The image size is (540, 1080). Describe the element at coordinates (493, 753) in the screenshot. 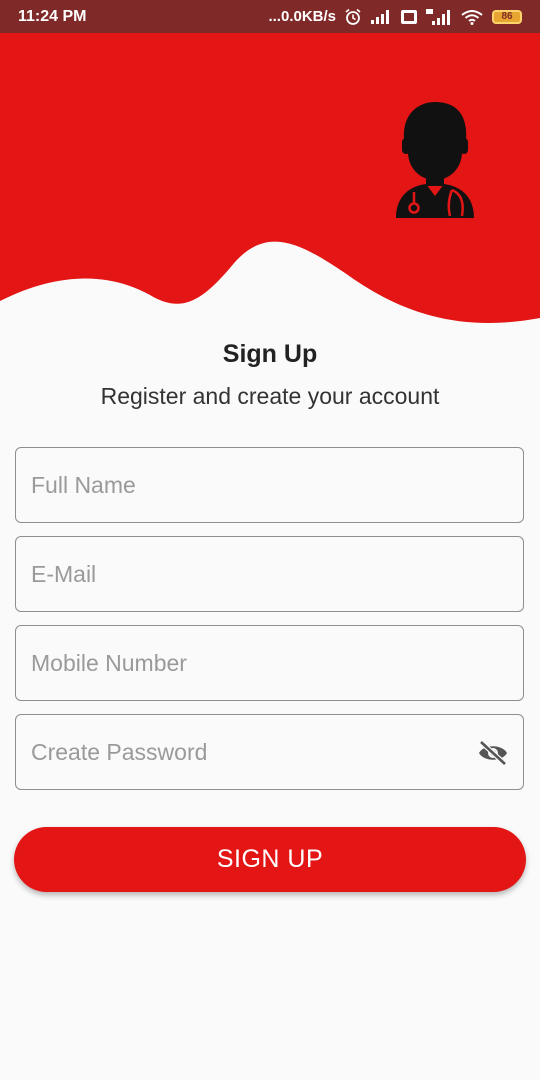

I see `eye-off-icon` at that location.